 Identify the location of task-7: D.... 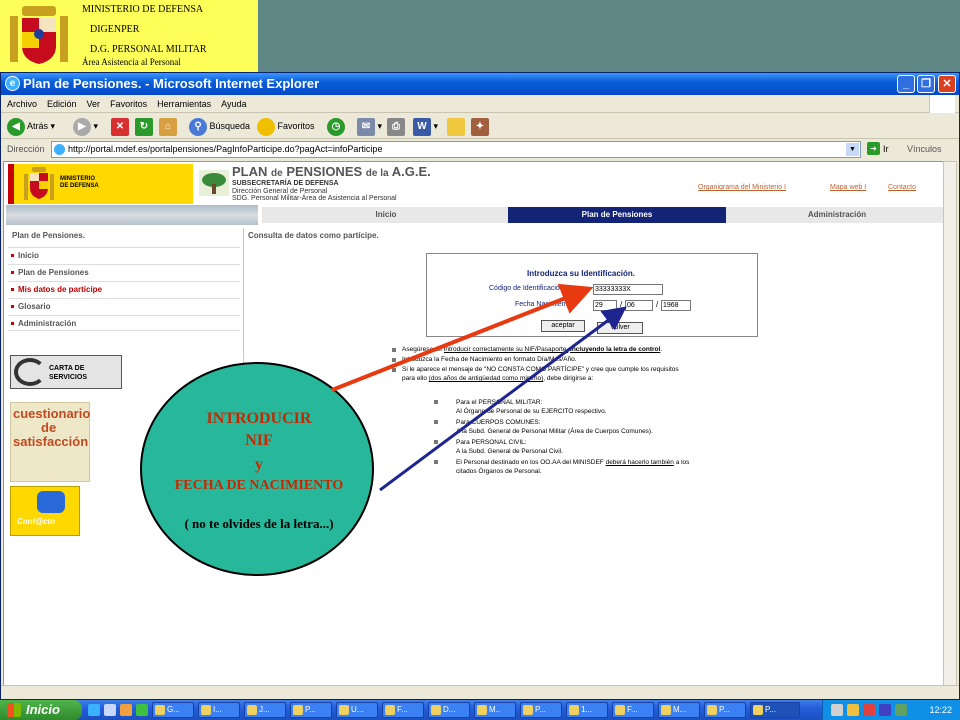
(449, 710).